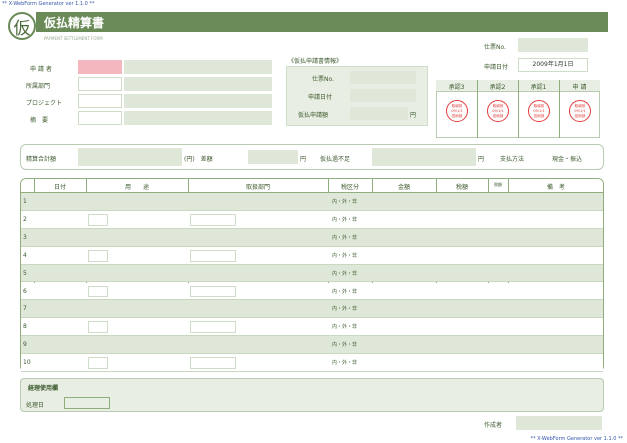 Image resolution: width=627 pixels, height=443 pixels. I want to click on settle-total-field, so click(130, 157).